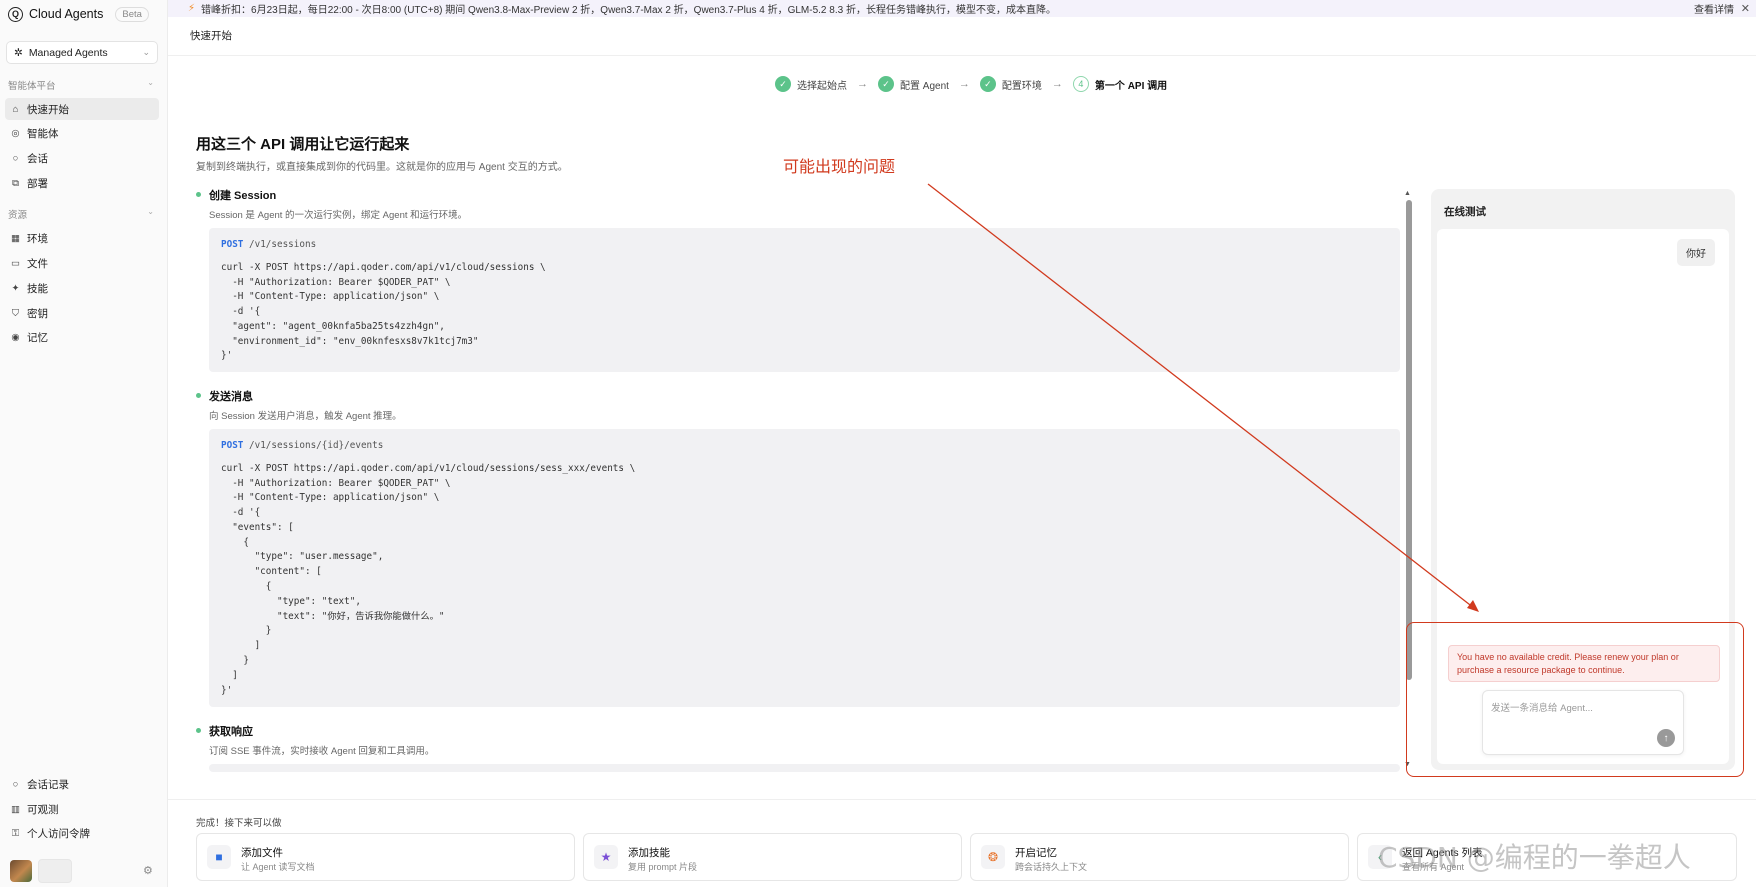 The height and width of the screenshot is (887, 1756). I want to click on watermark: CSDN @编程的一拳超人, so click(1534, 857).